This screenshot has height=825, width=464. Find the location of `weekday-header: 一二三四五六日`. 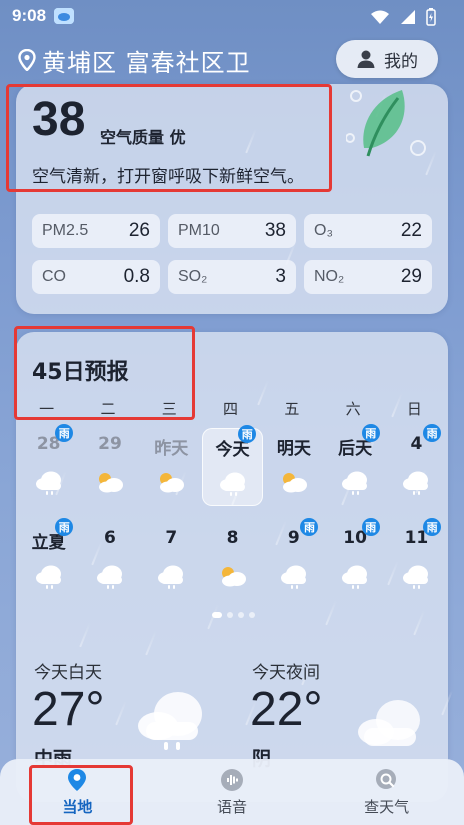

weekday-header: 一二三四五六日 is located at coordinates (232, 408).